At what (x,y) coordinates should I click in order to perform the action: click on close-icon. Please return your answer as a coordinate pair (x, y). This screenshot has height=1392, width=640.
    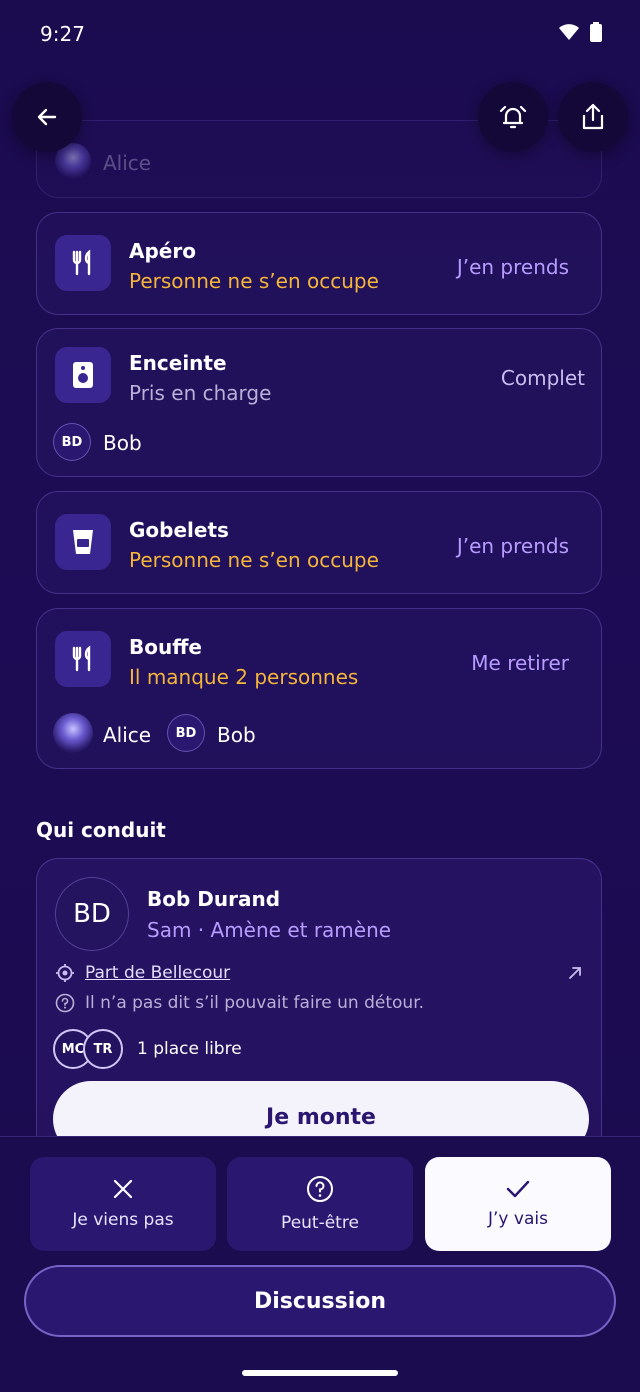
    Looking at the image, I should click on (123, 1189).